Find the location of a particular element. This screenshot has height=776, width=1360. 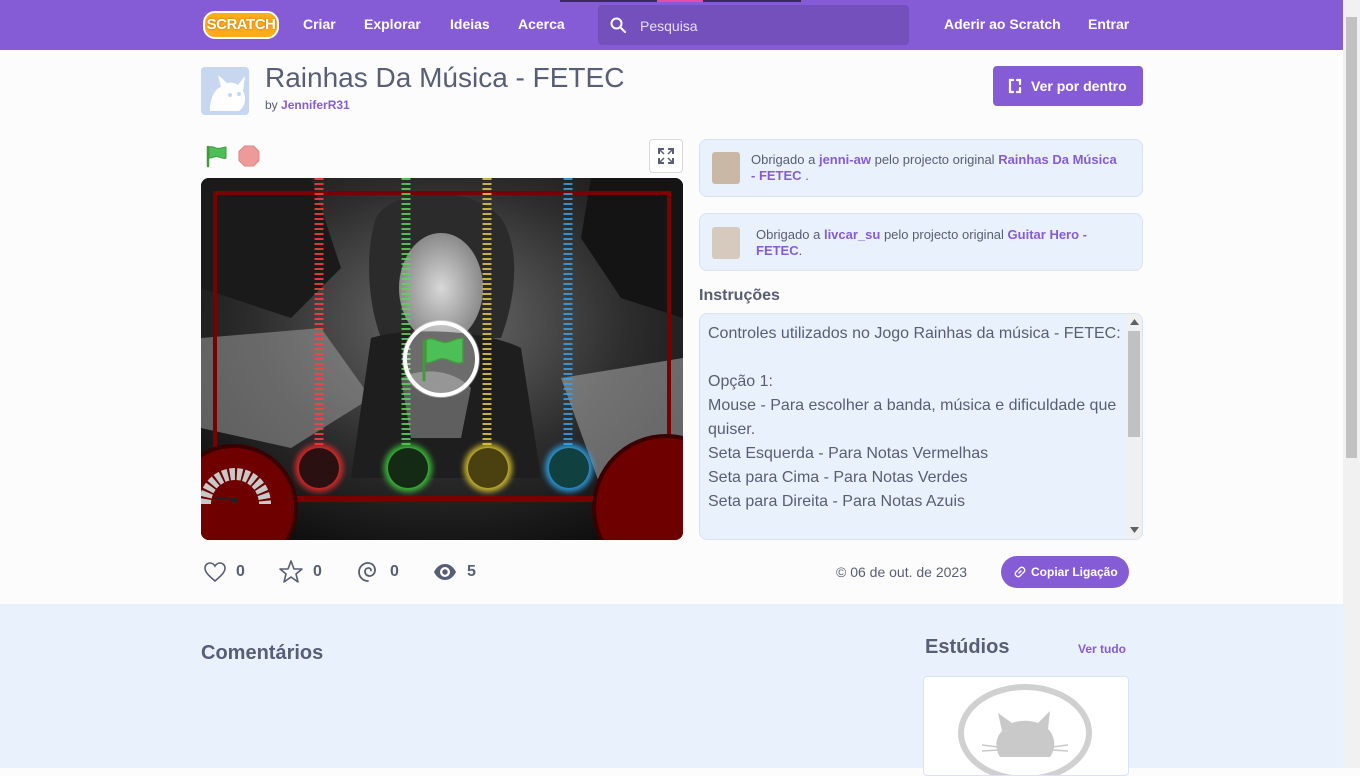

see-inside-button: Ver por dentro is located at coordinates (1068, 86).